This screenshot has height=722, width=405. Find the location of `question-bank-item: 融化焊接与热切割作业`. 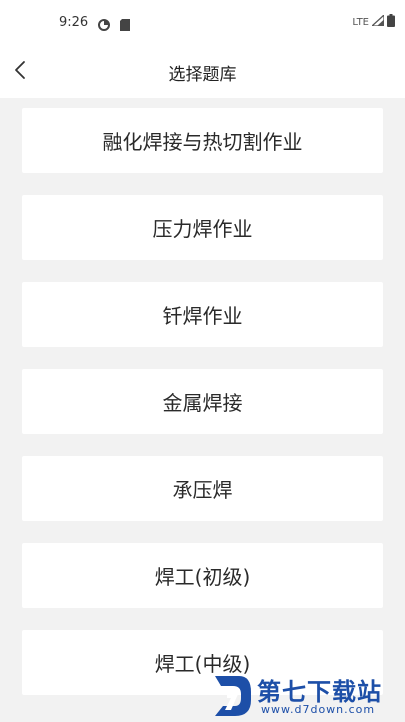

question-bank-item: 融化焊接与热切割作业 is located at coordinates (202, 140).